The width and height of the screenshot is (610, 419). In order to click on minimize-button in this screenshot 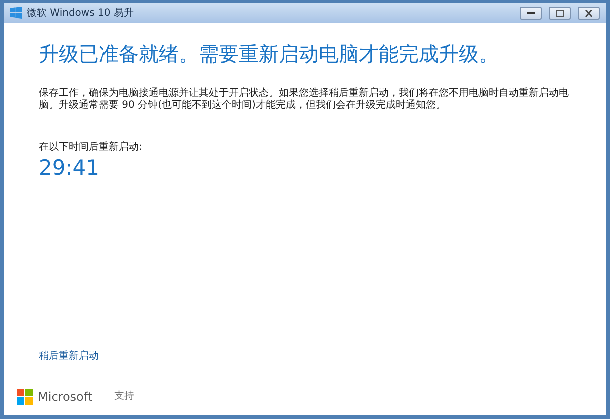, I will do `click(531, 13)`.